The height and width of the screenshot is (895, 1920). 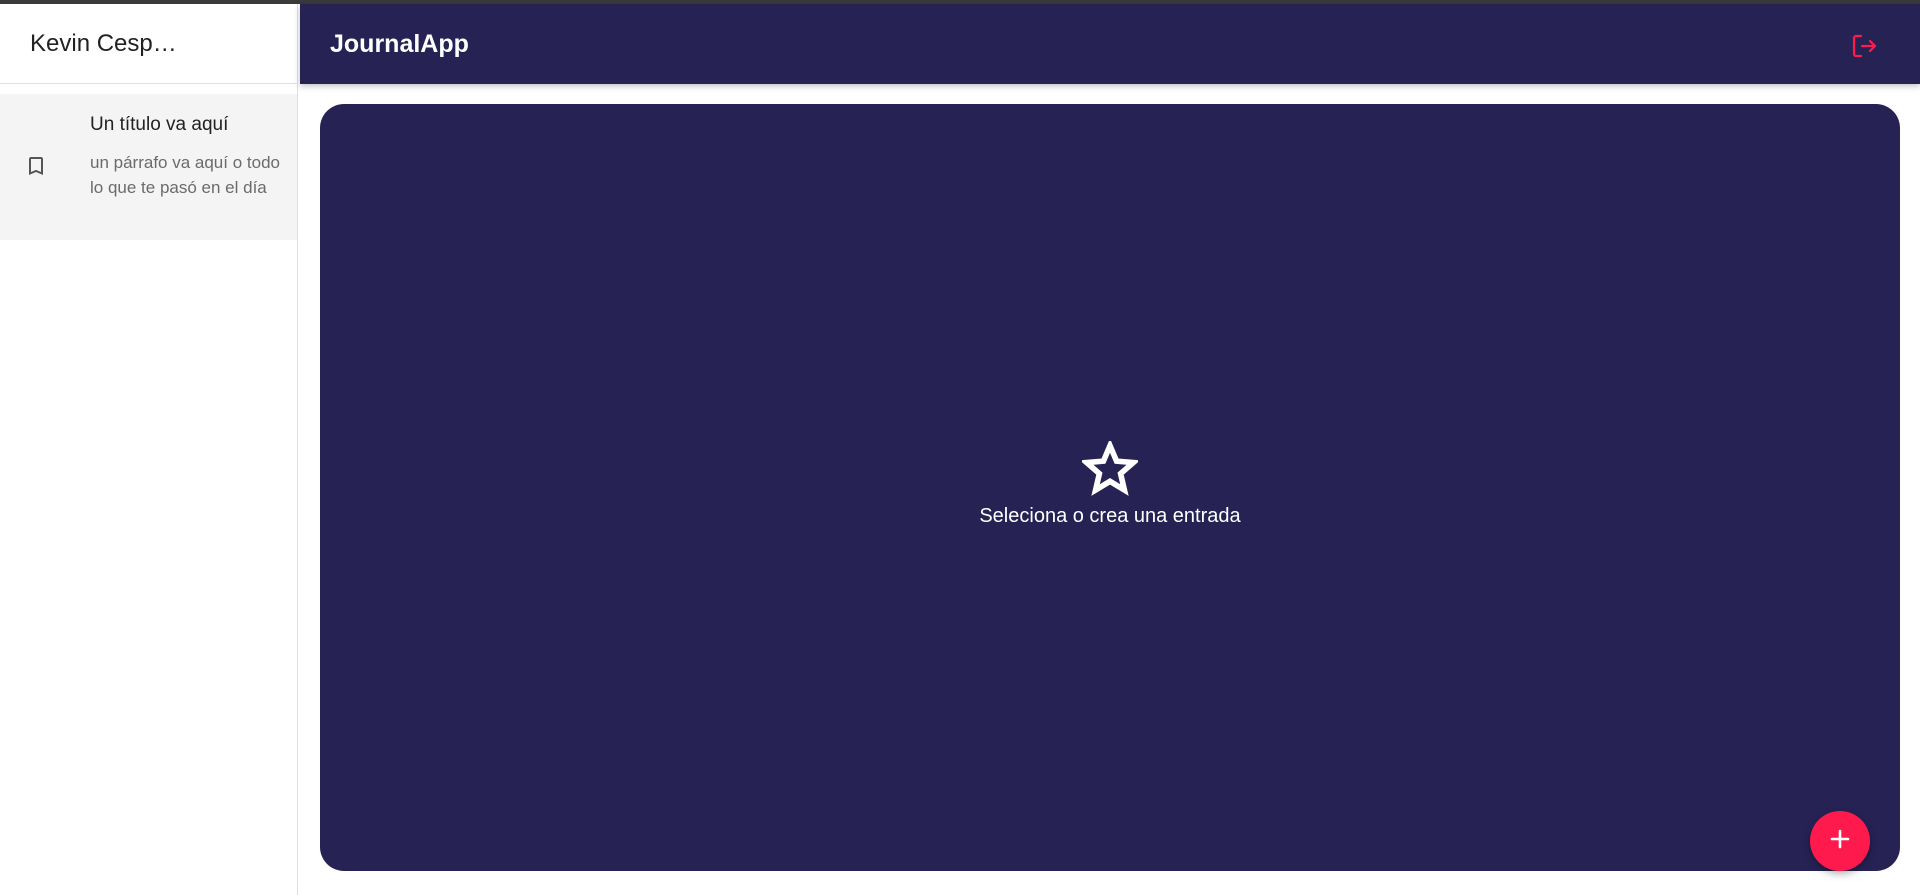 What do you see at coordinates (1110, 467) in the screenshot?
I see `star-icon` at bounding box center [1110, 467].